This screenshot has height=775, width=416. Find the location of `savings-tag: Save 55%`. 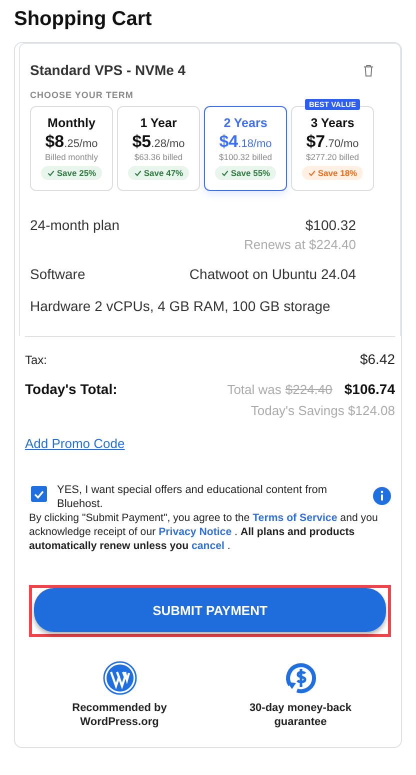

savings-tag: Save 55% is located at coordinates (245, 173).